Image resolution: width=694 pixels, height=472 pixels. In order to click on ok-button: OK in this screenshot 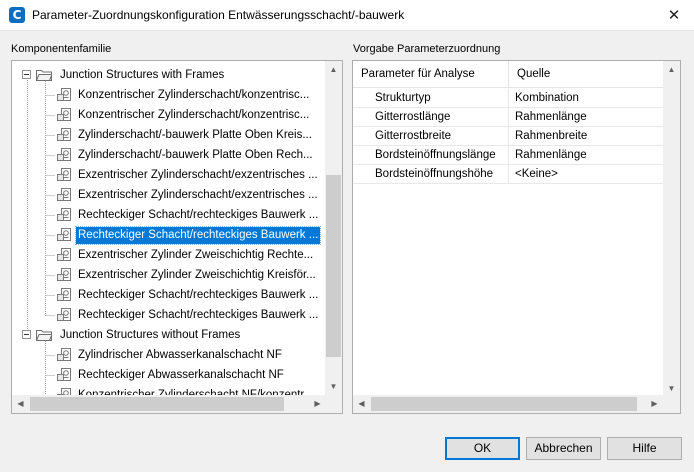, I will do `click(482, 448)`.